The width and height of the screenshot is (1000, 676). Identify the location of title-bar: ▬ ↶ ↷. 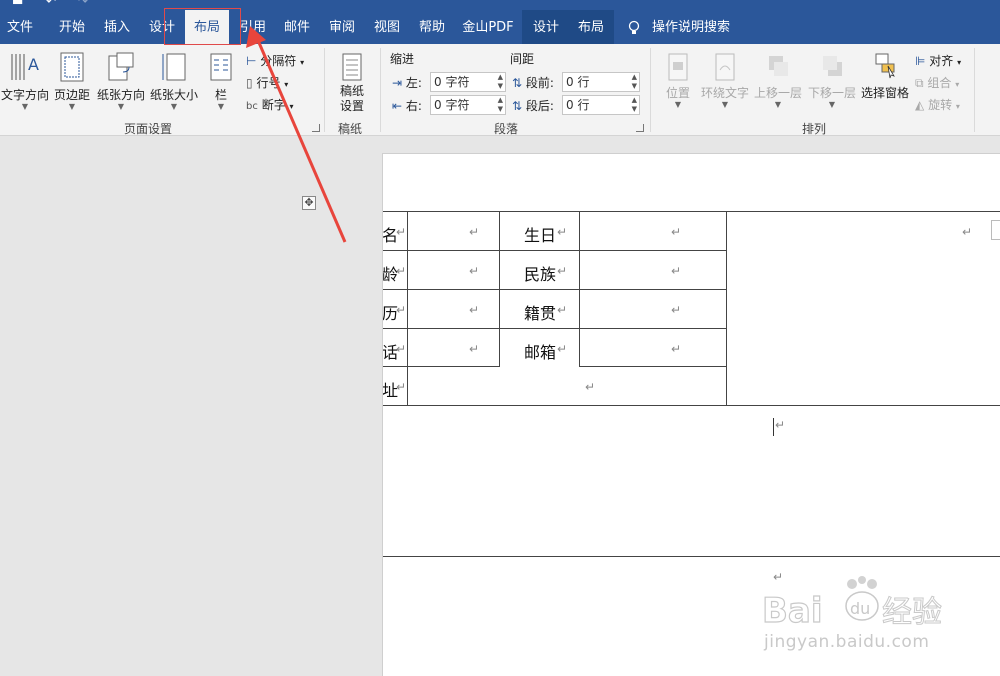
(500, 5).